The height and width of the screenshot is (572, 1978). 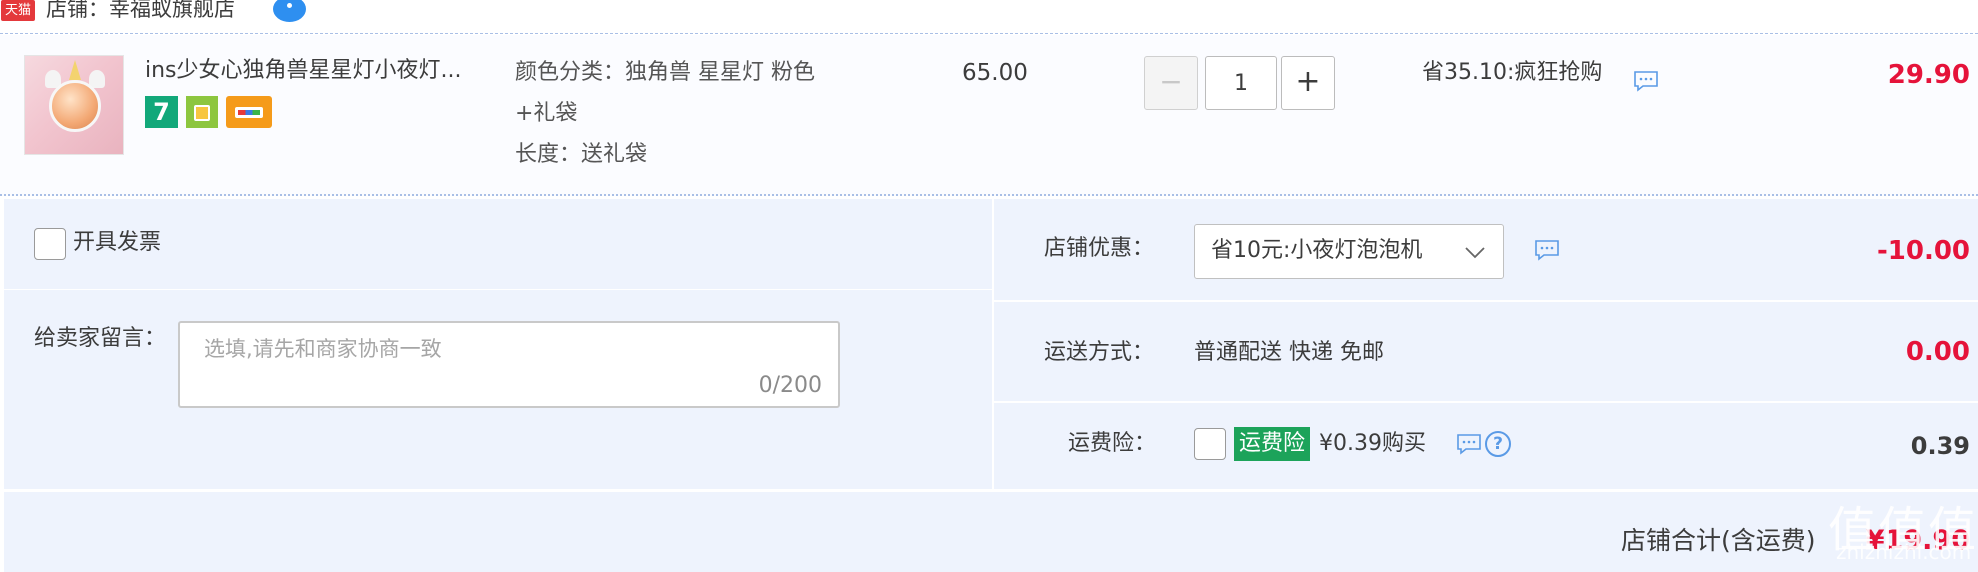 I want to click on seller-message-input: 选填,请先和商家协商一致 0/200, so click(x=509, y=364).